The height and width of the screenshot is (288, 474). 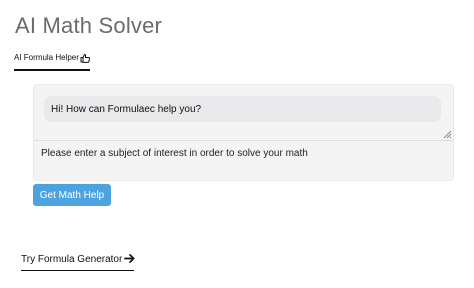 I want to click on tab-ai-formula-helper: AI Formula Helper, so click(x=52, y=60).